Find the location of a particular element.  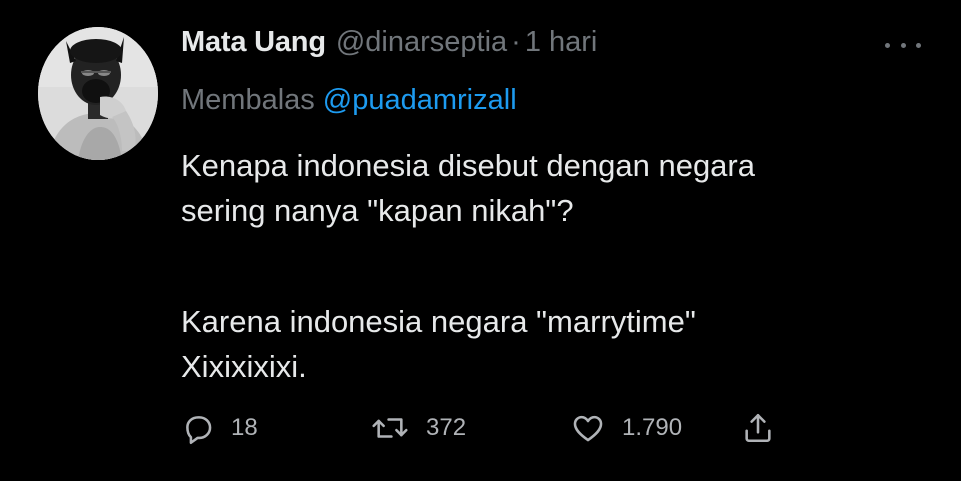

more-horizontal-icon is located at coordinates (903, 45).